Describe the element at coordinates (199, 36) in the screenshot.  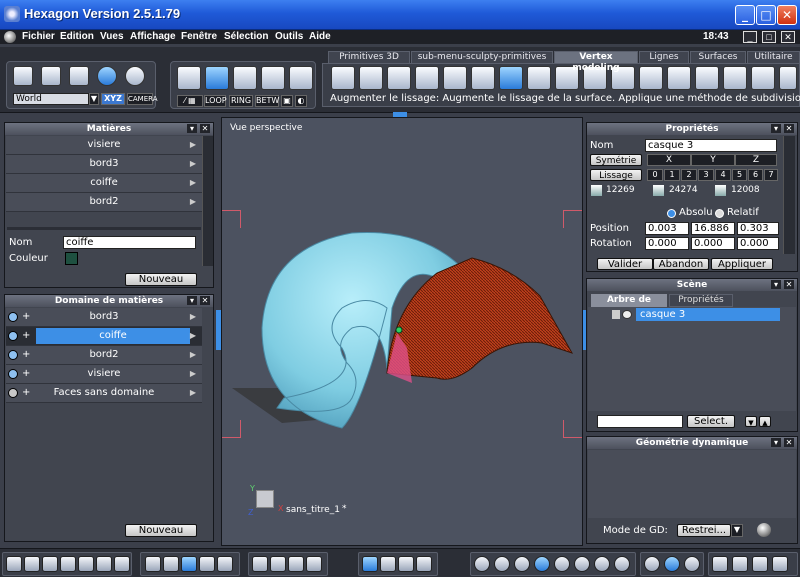
I see `menu-fenetre: Fenêtre` at that location.